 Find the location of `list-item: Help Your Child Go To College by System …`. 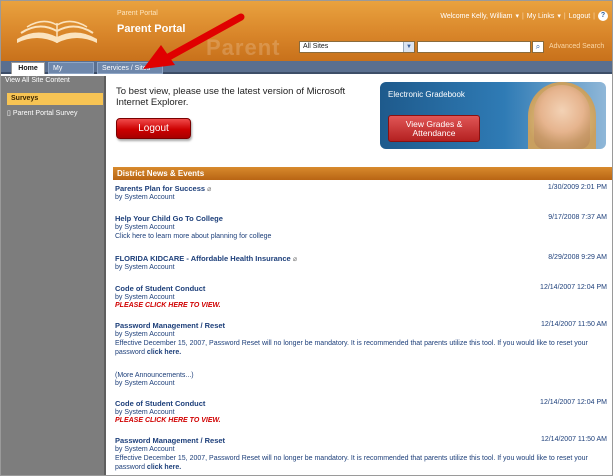

list-item: Help Your Child Go To College by System … is located at coordinates (362, 227).